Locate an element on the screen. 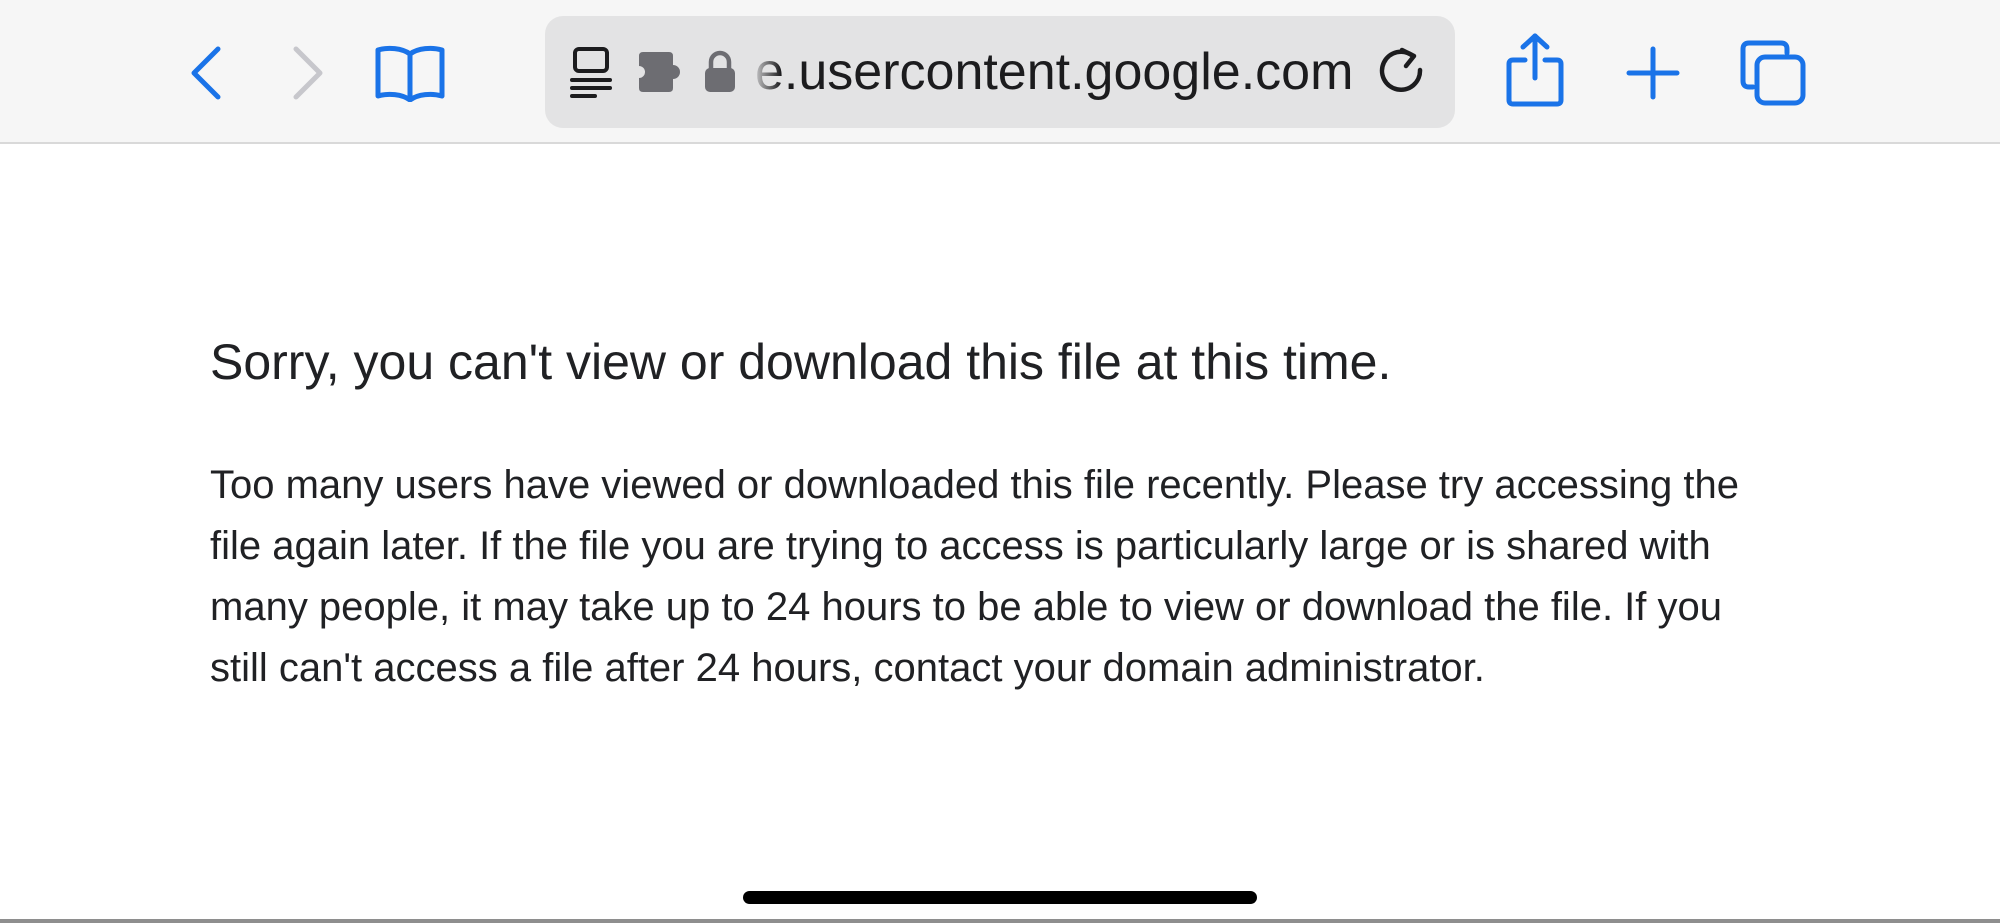 This screenshot has height=923, width=2000. chevron-right-icon is located at coordinates (308, 73).